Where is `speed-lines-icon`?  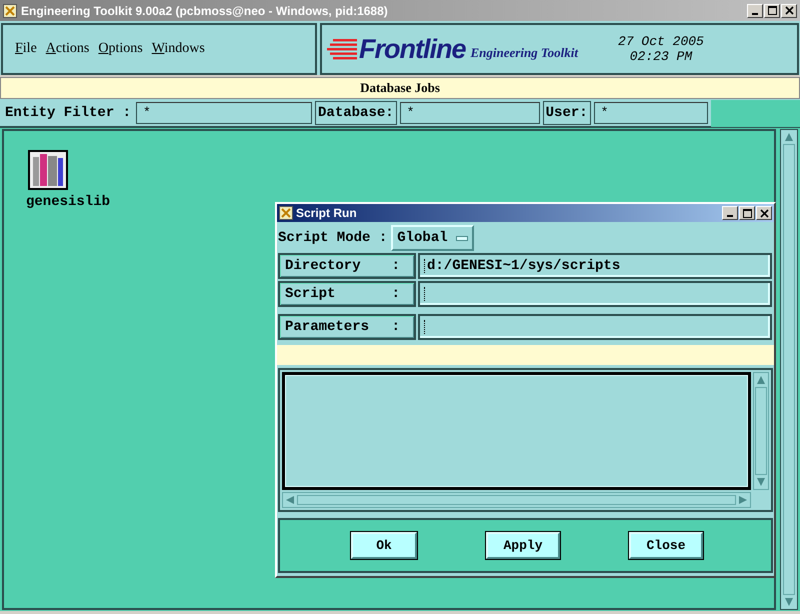
speed-lines-icon is located at coordinates (342, 49).